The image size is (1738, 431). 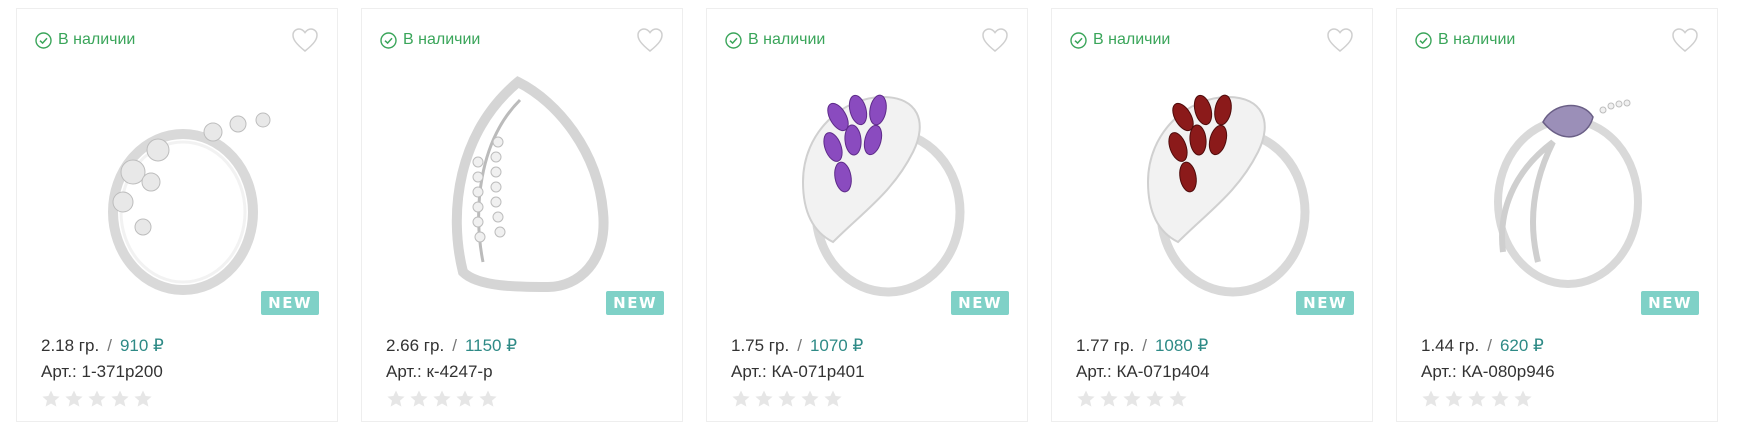 What do you see at coordinates (1143, 371) in the screenshot?
I see `article-number: Арт.: КА-071р404` at bounding box center [1143, 371].